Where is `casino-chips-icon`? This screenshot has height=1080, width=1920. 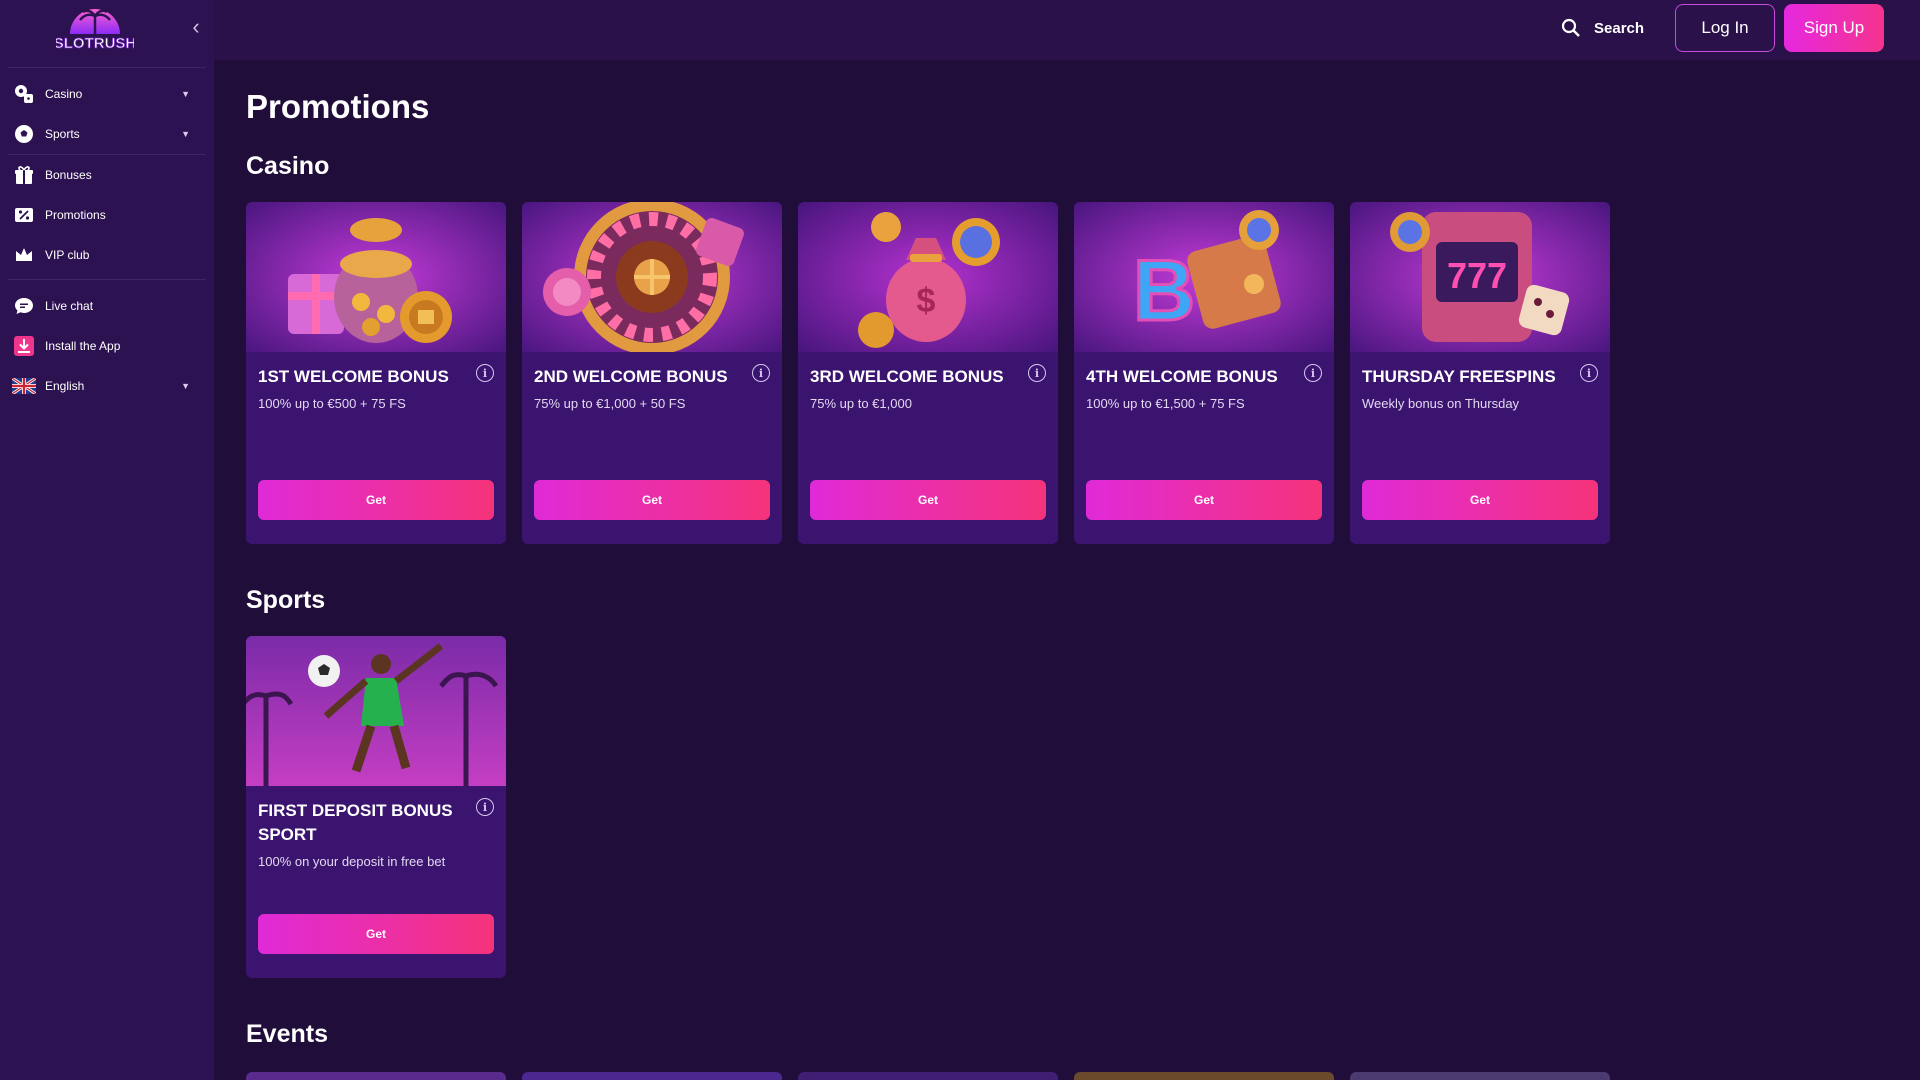
casino-chips-icon is located at coordinates (24, 94).